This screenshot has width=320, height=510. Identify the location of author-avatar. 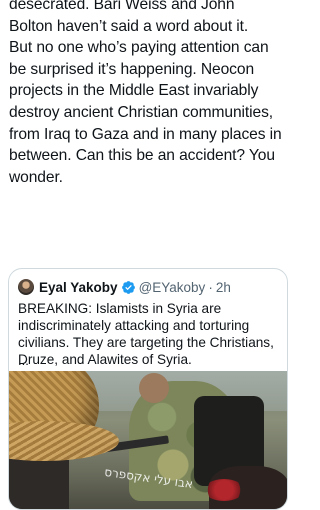
(26, 287).